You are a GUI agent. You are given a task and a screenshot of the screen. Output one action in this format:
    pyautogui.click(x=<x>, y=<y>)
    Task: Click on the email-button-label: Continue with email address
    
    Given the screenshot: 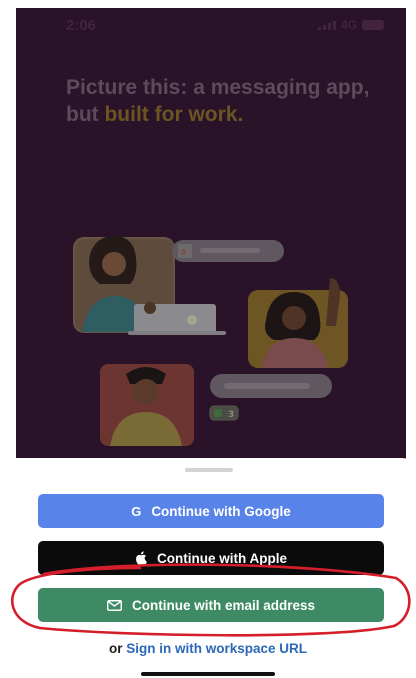 What is the action you would take?
    pyautogui.click(x=223, y=605)
    